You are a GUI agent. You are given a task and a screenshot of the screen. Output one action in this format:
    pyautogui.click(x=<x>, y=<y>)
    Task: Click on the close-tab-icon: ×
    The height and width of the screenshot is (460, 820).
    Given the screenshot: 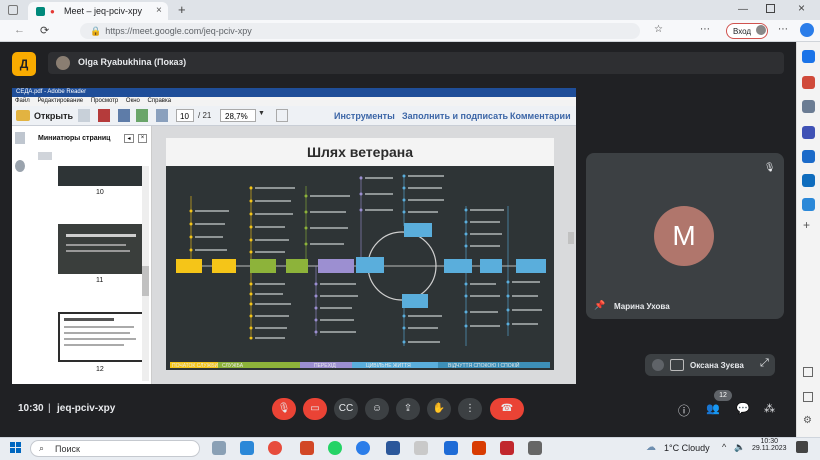 What is the action you would take?
    pyautogui.click(x=159, y=10)
    